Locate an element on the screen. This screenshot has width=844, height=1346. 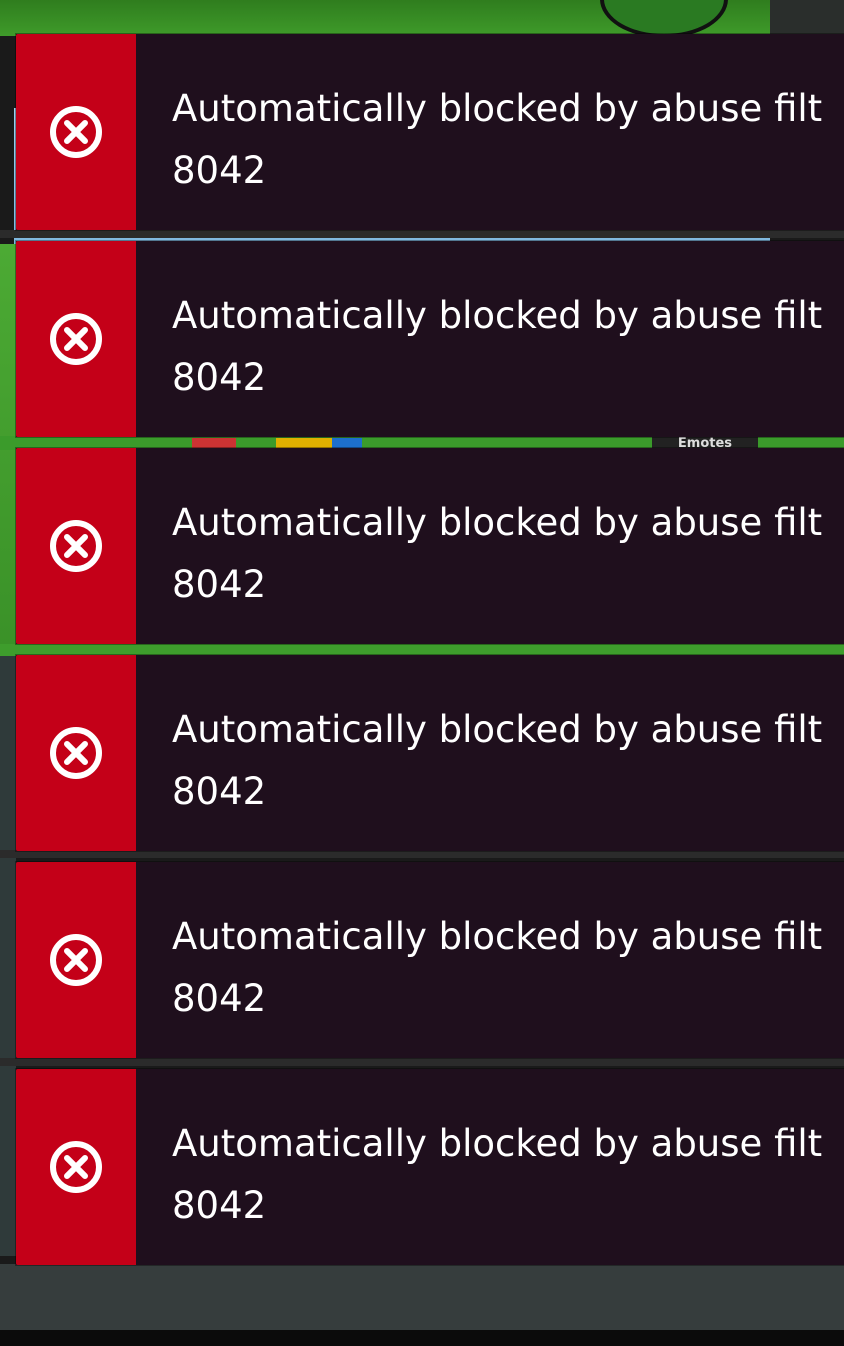
bottom-bar is located at coordinates (422, 1297).